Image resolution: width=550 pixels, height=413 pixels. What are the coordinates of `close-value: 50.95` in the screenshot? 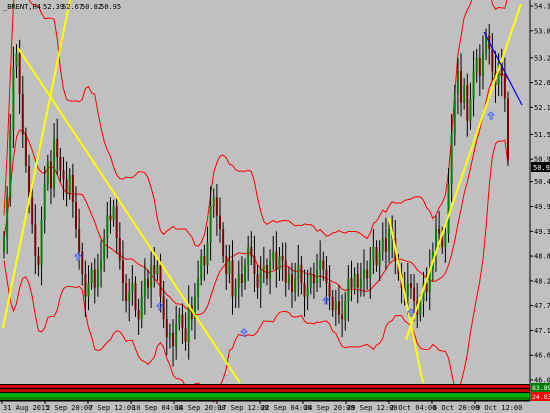 It's located at (110, 7).